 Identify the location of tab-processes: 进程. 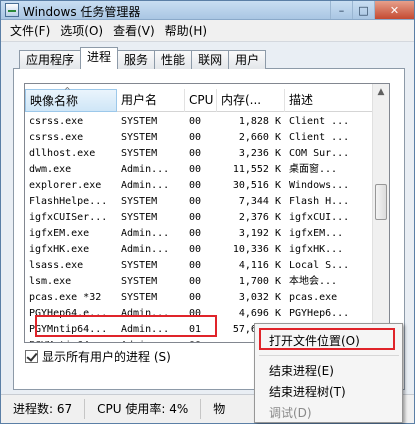
(99, 58).